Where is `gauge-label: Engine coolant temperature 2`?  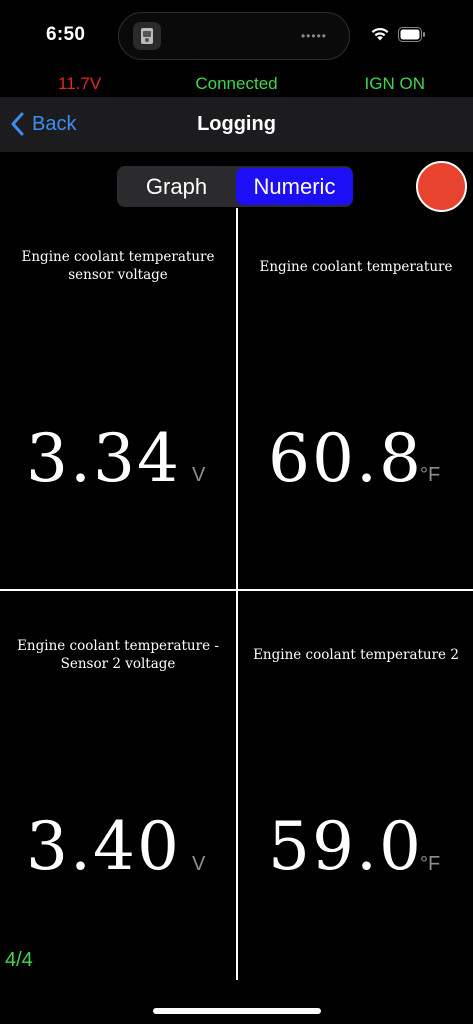 gauge-label: Engine coolant temperature 2 is located at coordinates (356, 655).